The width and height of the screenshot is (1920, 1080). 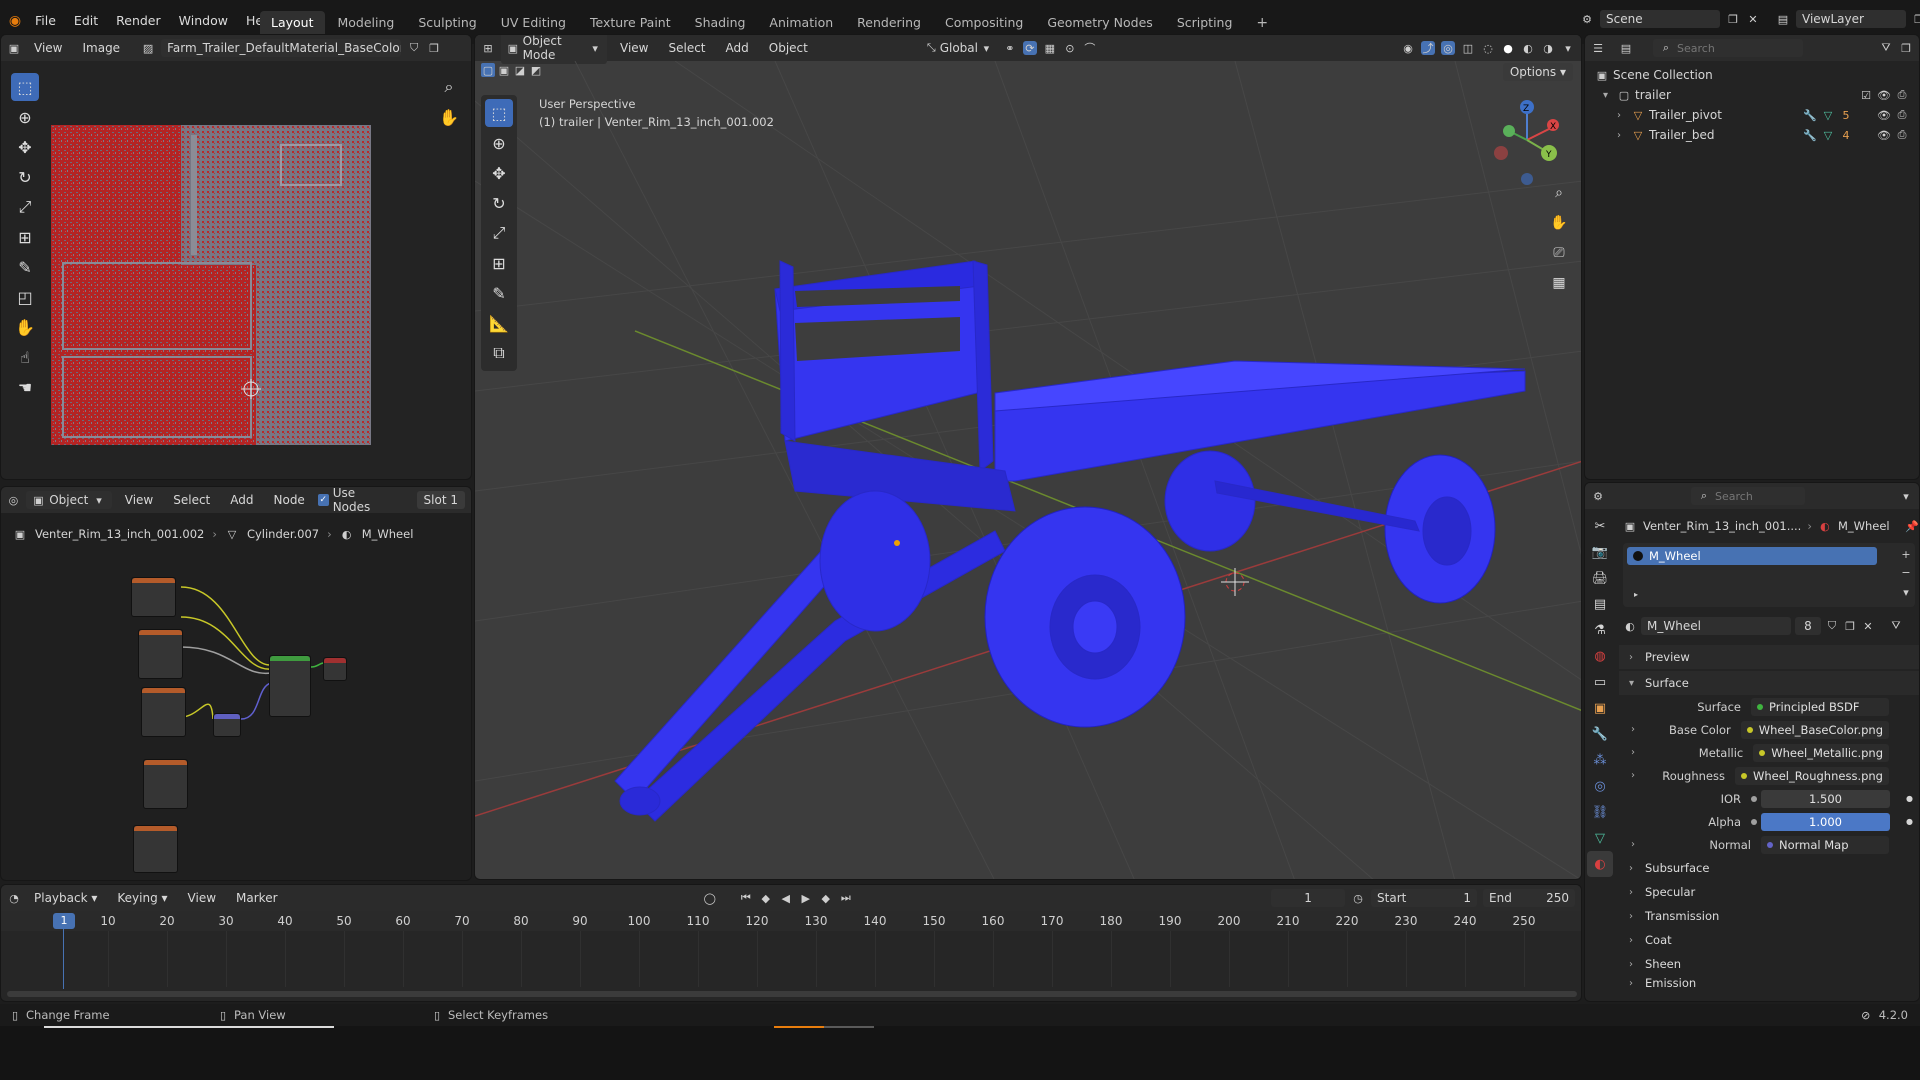 I want to click on tab-texture-paint: Texture Paint, so click(x=630, y=23).